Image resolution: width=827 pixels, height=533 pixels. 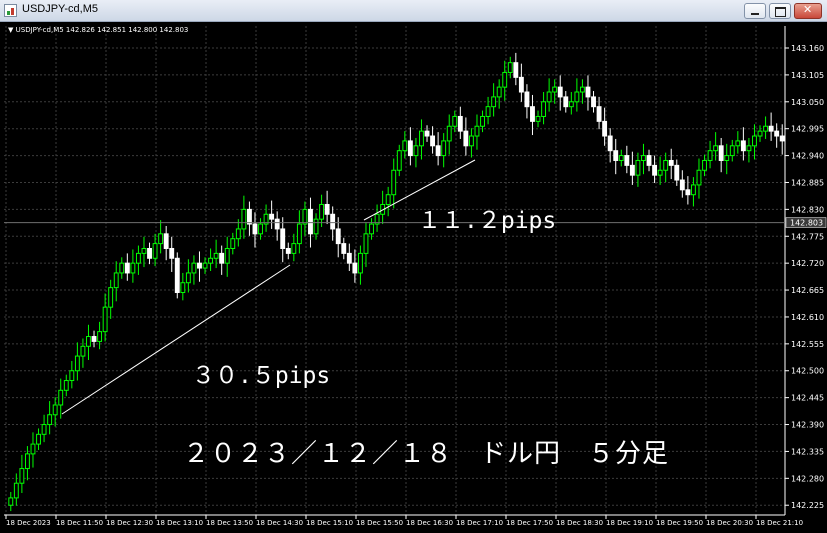 I want to click on y-tick-label: 142.390, so click(x=807, y=425).